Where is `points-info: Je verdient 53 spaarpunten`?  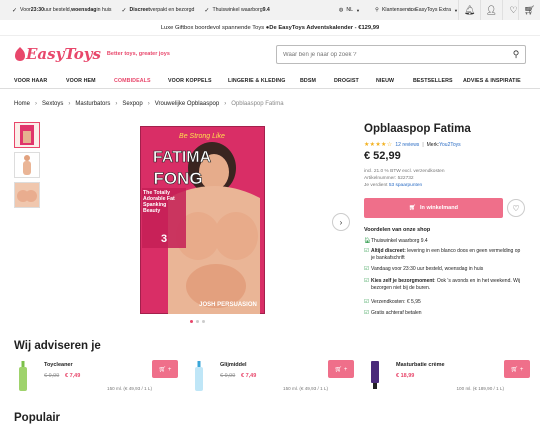
points-info: Je verdient 53 spaarpunten is located at coordinates (393, 186).